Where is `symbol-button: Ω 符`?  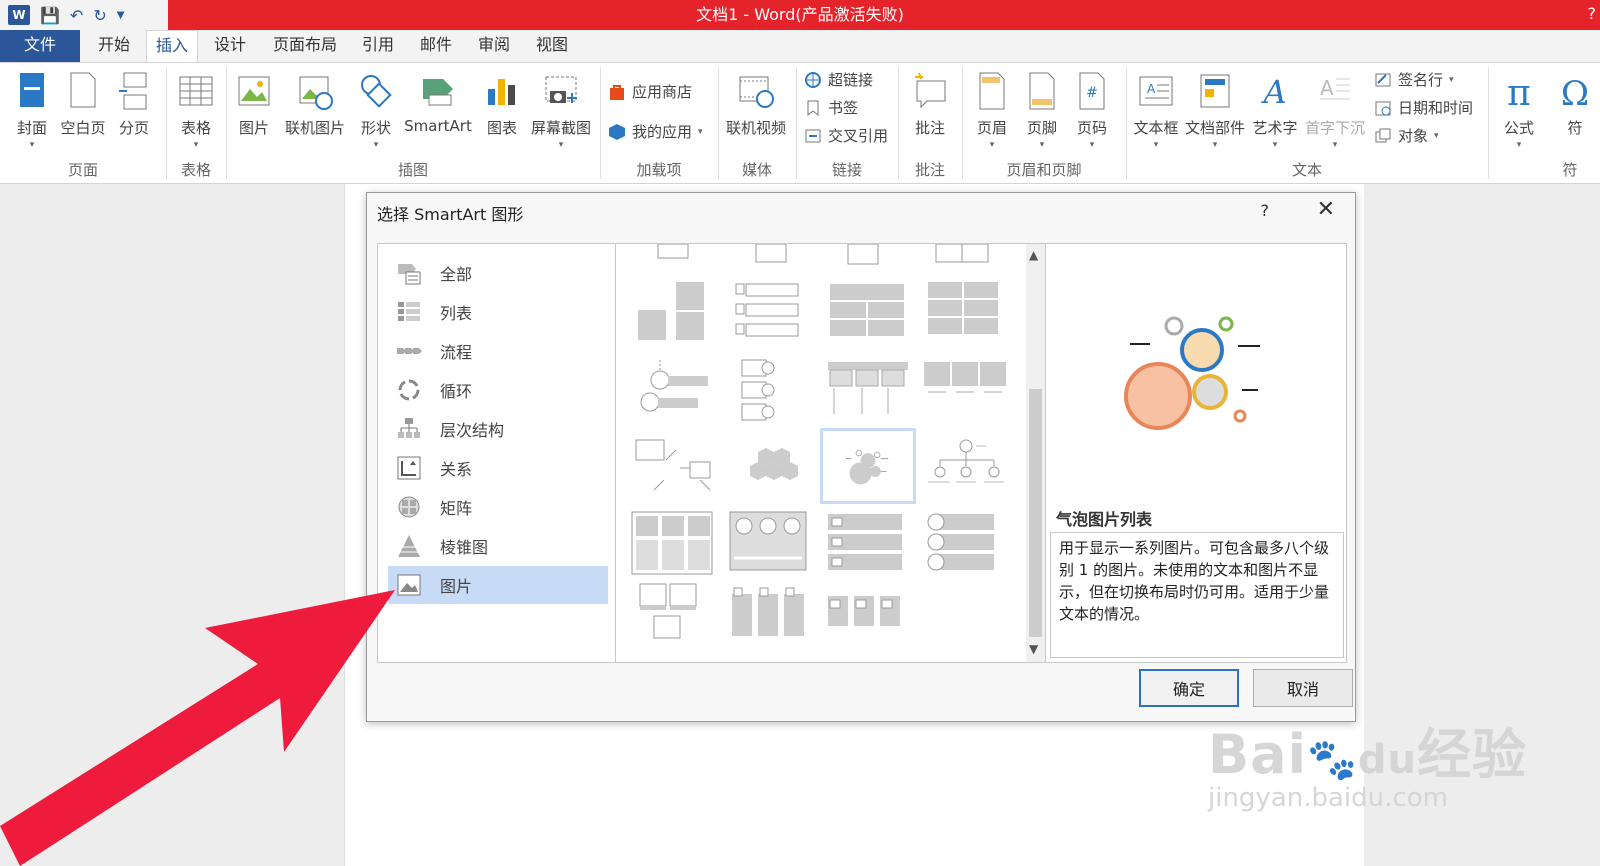
symbol-button: Ω 符 is located at coordinates (1575, 104).